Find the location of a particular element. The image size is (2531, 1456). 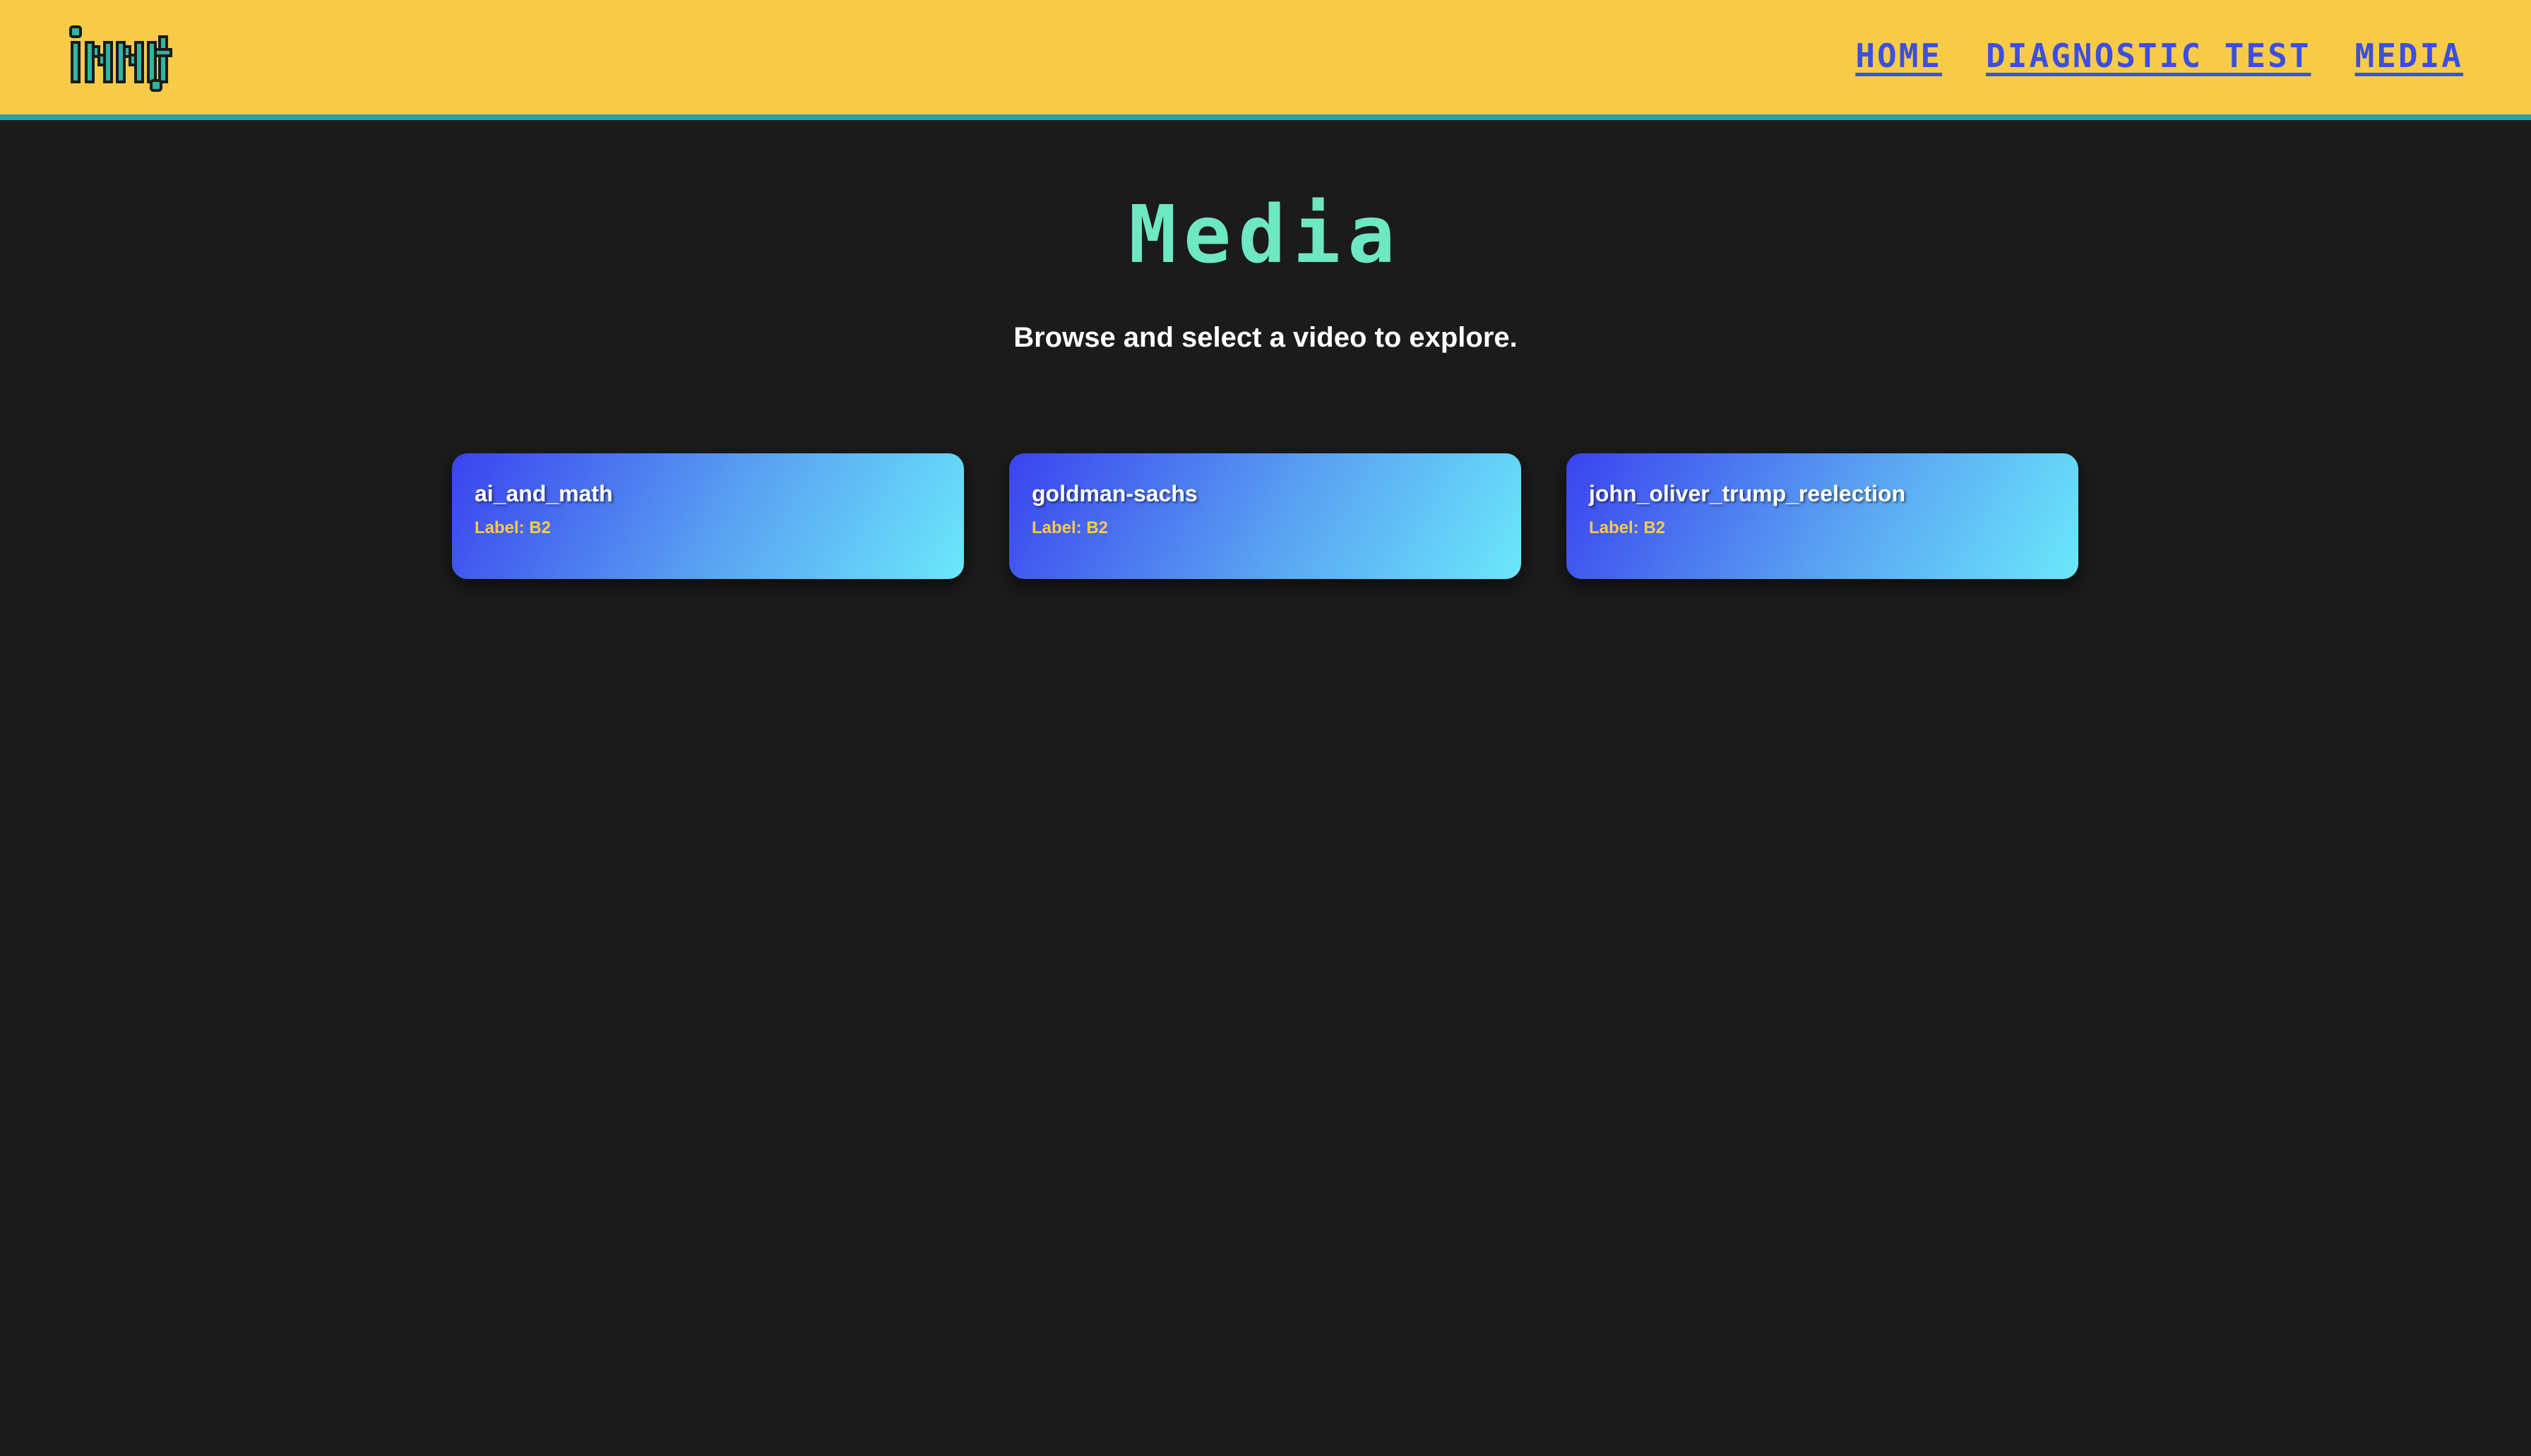

page-title: Media is located at coordinates (1265, 235).